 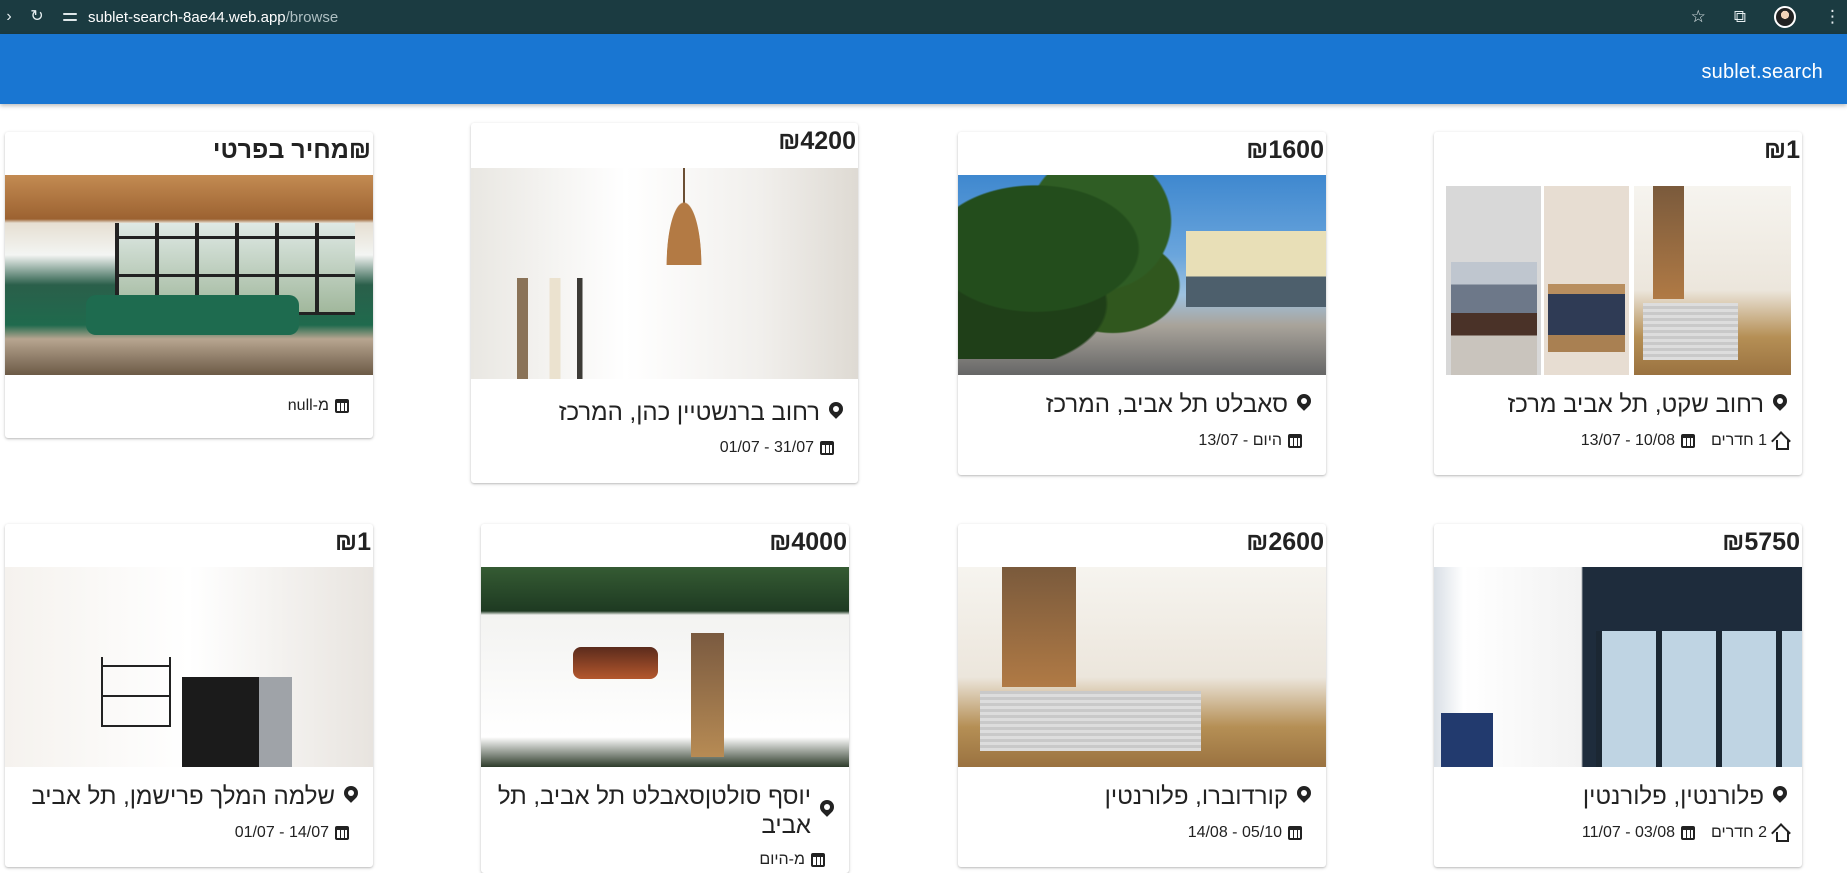 I want to click on listing-location: רחוב שקט, תל אביב מרכז, so click(x=1649, y=404).